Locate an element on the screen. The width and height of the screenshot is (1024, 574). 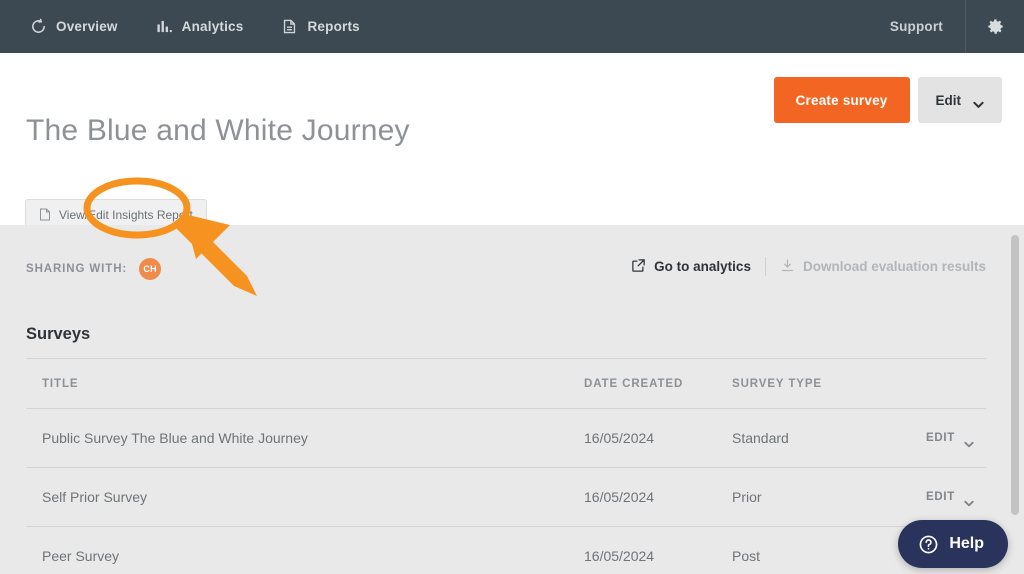
go-to-analytics-link: Go to analytics is located at coordinates (691, 267).